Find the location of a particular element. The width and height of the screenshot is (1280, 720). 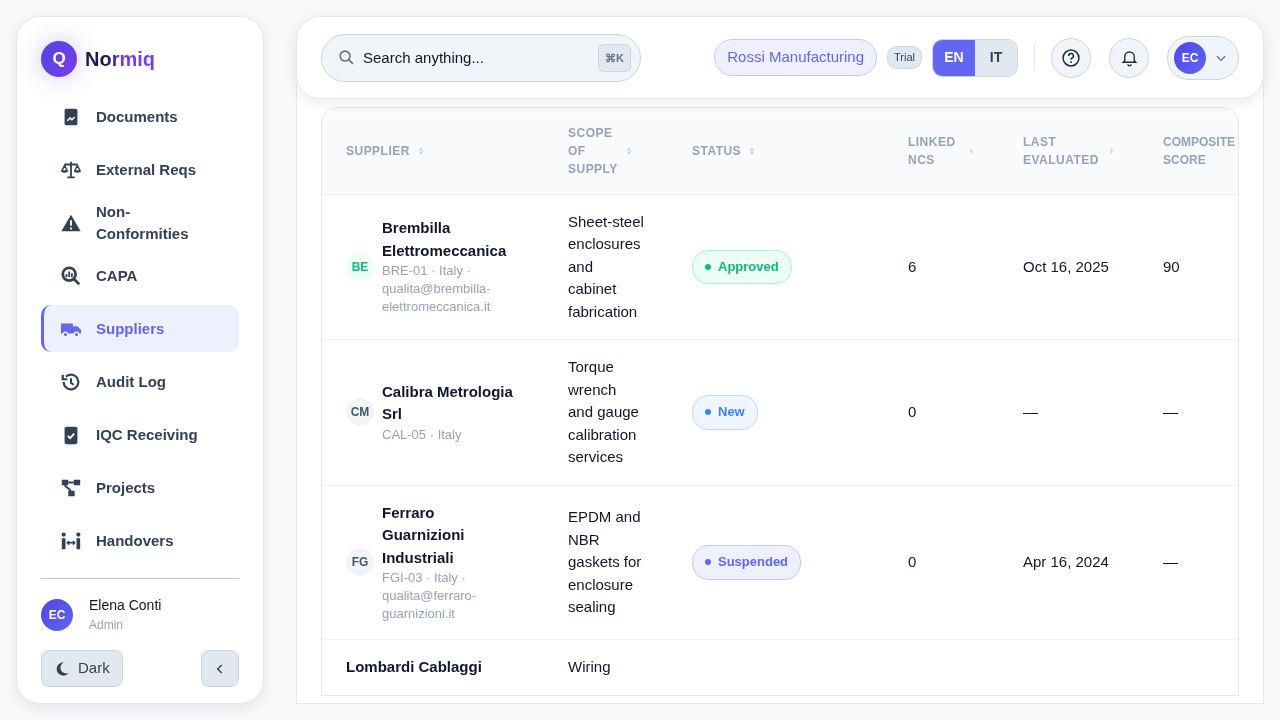

status-pill: Suspended is located at coordinates (747, 562).